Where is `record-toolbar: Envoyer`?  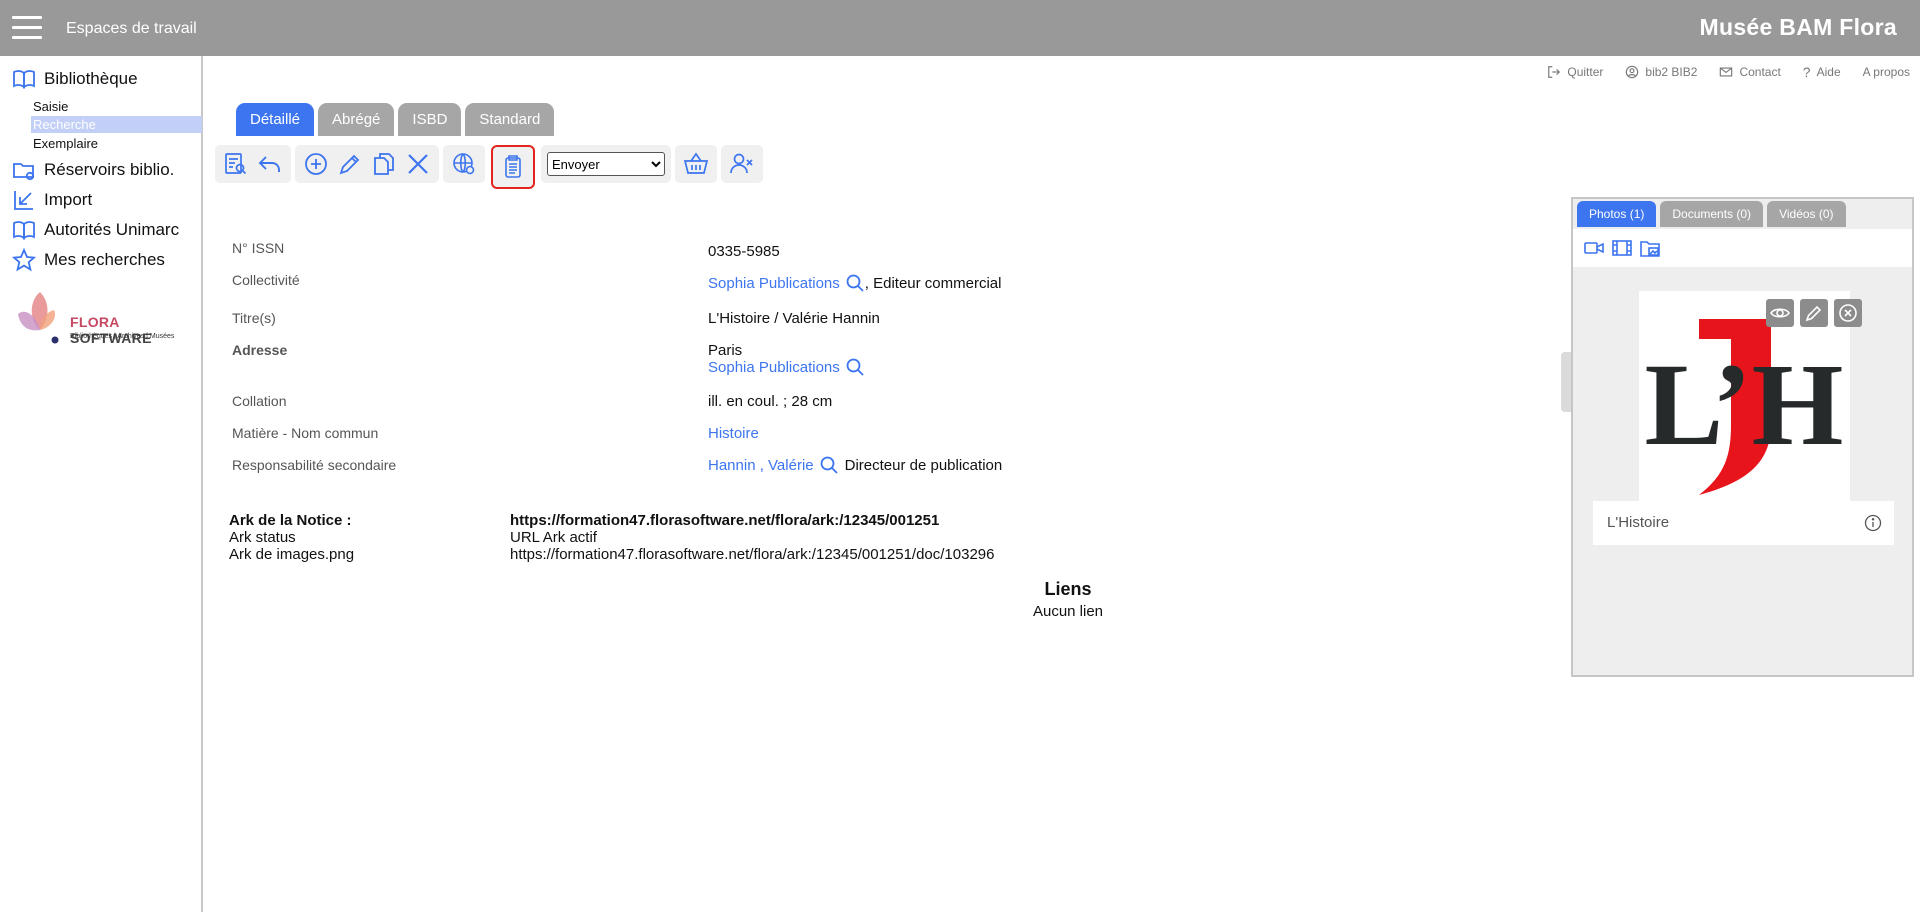 record-toolbar: Envoyer is located at coordinates (489, 167).